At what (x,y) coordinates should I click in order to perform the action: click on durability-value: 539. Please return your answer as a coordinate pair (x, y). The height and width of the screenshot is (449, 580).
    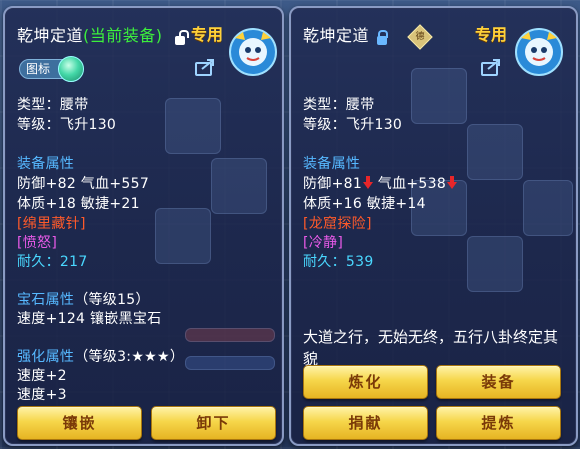
    Looking at the image, I should click on (359, 262).